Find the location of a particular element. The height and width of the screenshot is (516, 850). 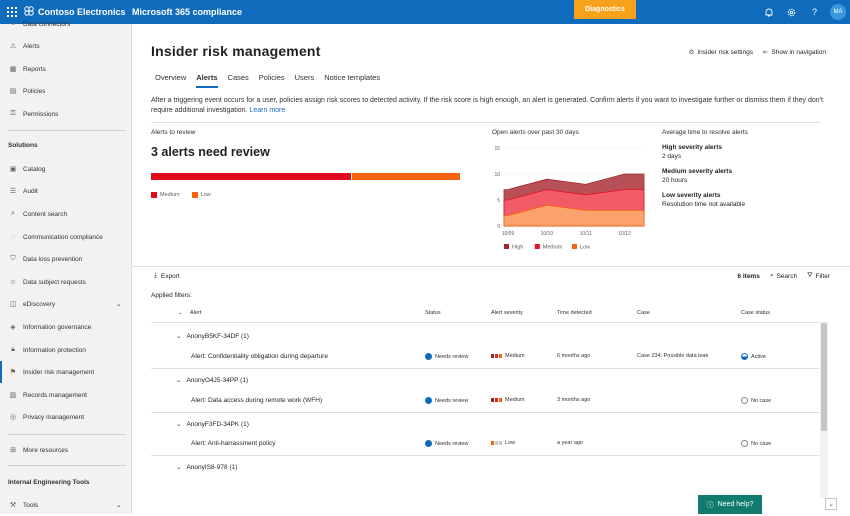

group-header: ⌄ AnonyB5KF-34DF (1) is located at coordinates (212, 336).